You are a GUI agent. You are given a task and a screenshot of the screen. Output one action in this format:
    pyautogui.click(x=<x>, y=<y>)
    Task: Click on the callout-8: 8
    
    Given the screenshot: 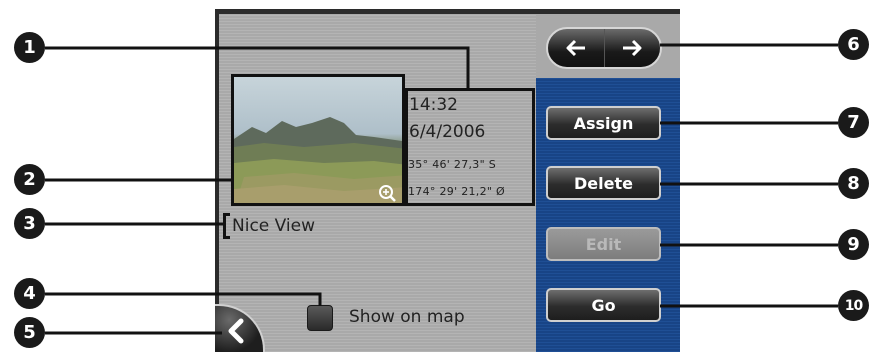 What is the action you would take?
    pyautogui.click(x=853, y=183)
    